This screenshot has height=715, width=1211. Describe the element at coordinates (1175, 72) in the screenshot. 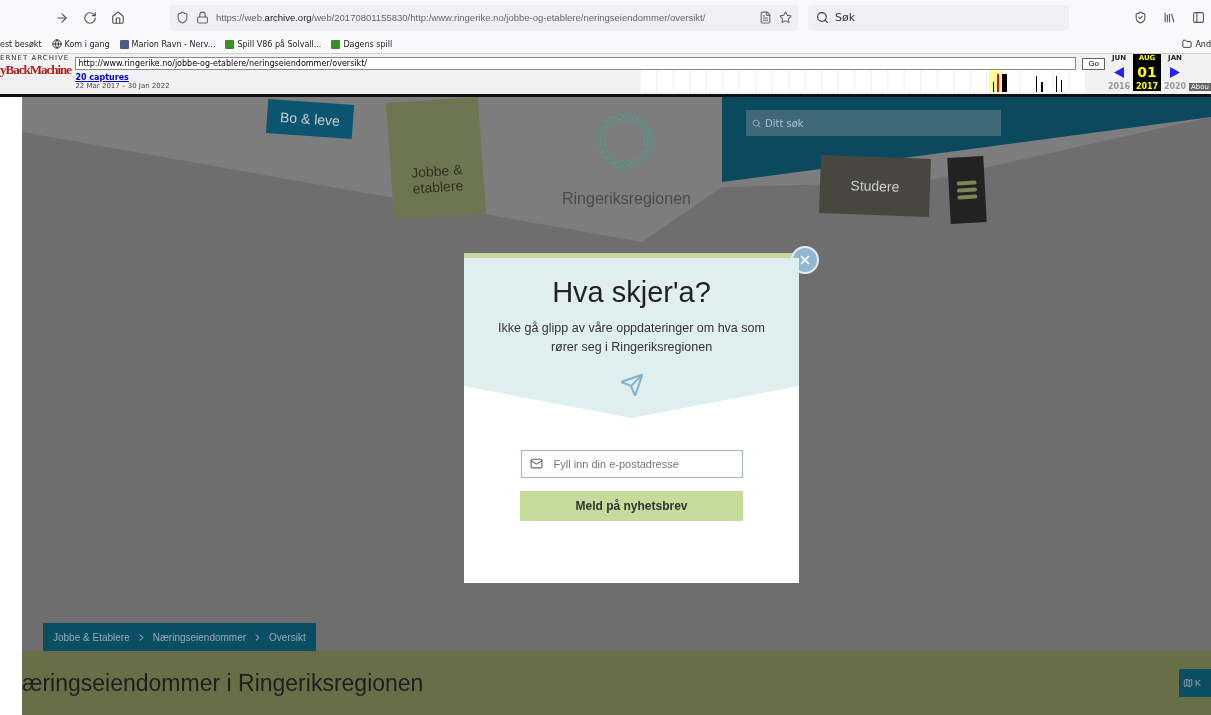

I see `next-arrow-icon` at that location.